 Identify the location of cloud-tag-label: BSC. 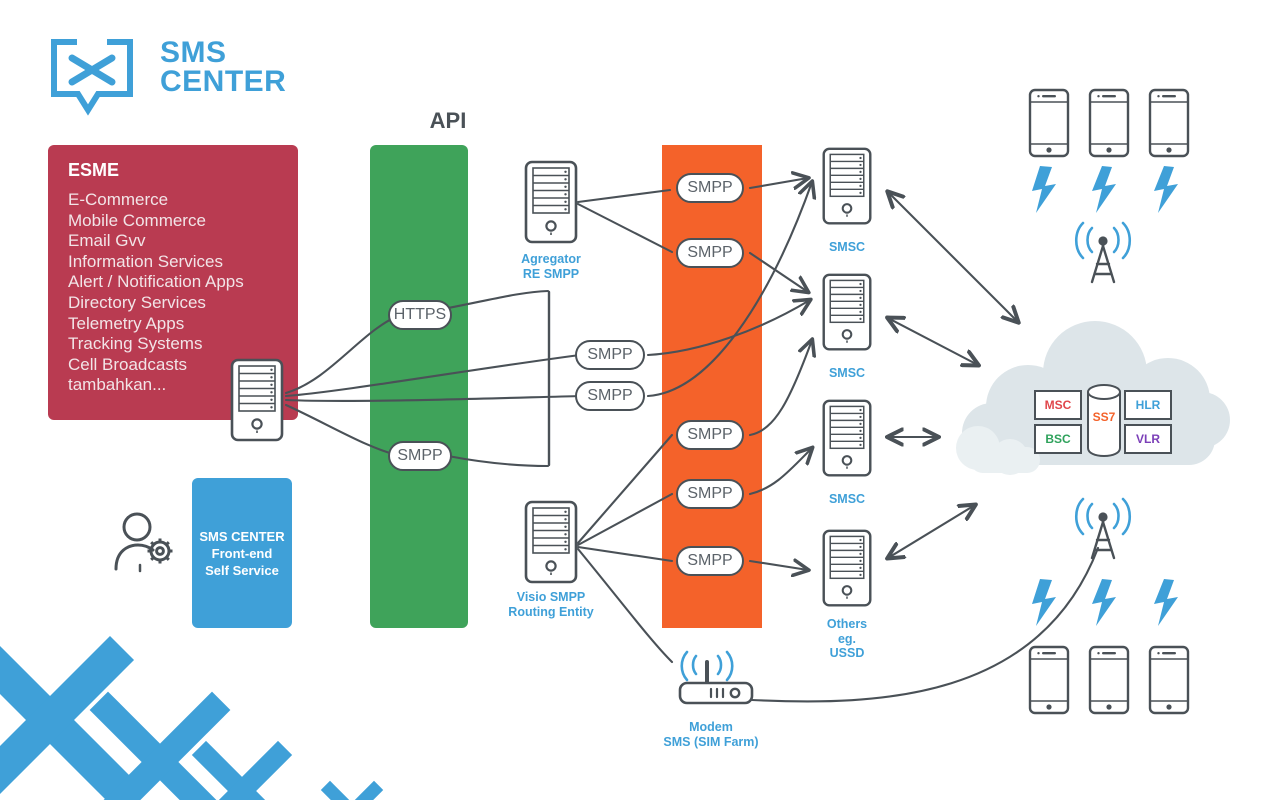
(1058, 439).